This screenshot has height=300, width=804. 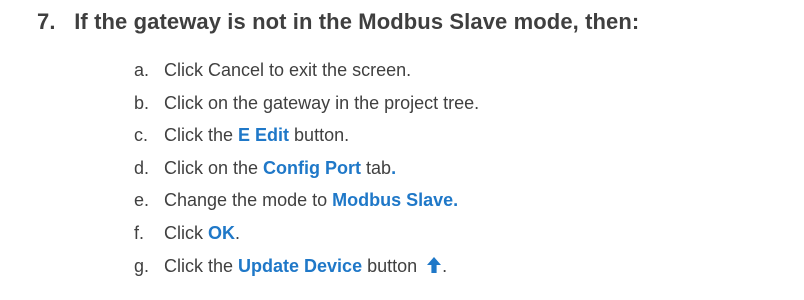 What do you see at coordinates (214, 167) in the screenshot?
I see `substep-text-pre: Click on the` at bounding box center [214, 167].